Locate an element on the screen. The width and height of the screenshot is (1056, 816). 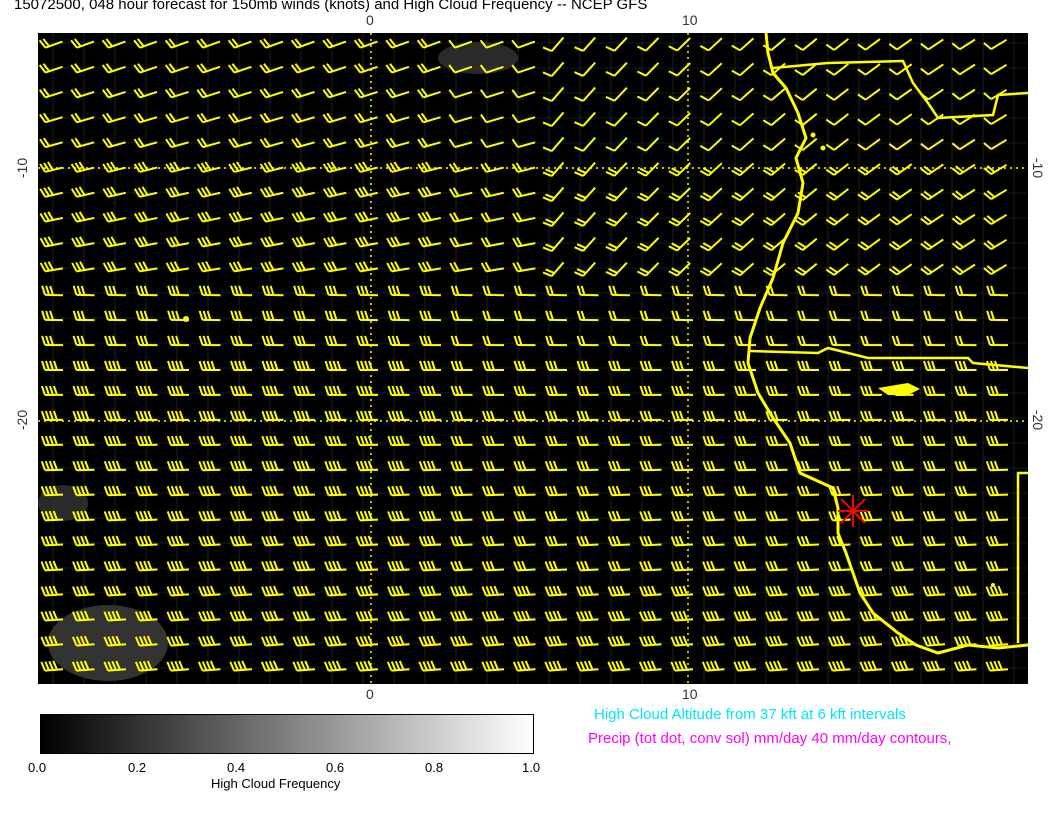
right-tick-minus10: -10 is located at coordinates (1038, 168).